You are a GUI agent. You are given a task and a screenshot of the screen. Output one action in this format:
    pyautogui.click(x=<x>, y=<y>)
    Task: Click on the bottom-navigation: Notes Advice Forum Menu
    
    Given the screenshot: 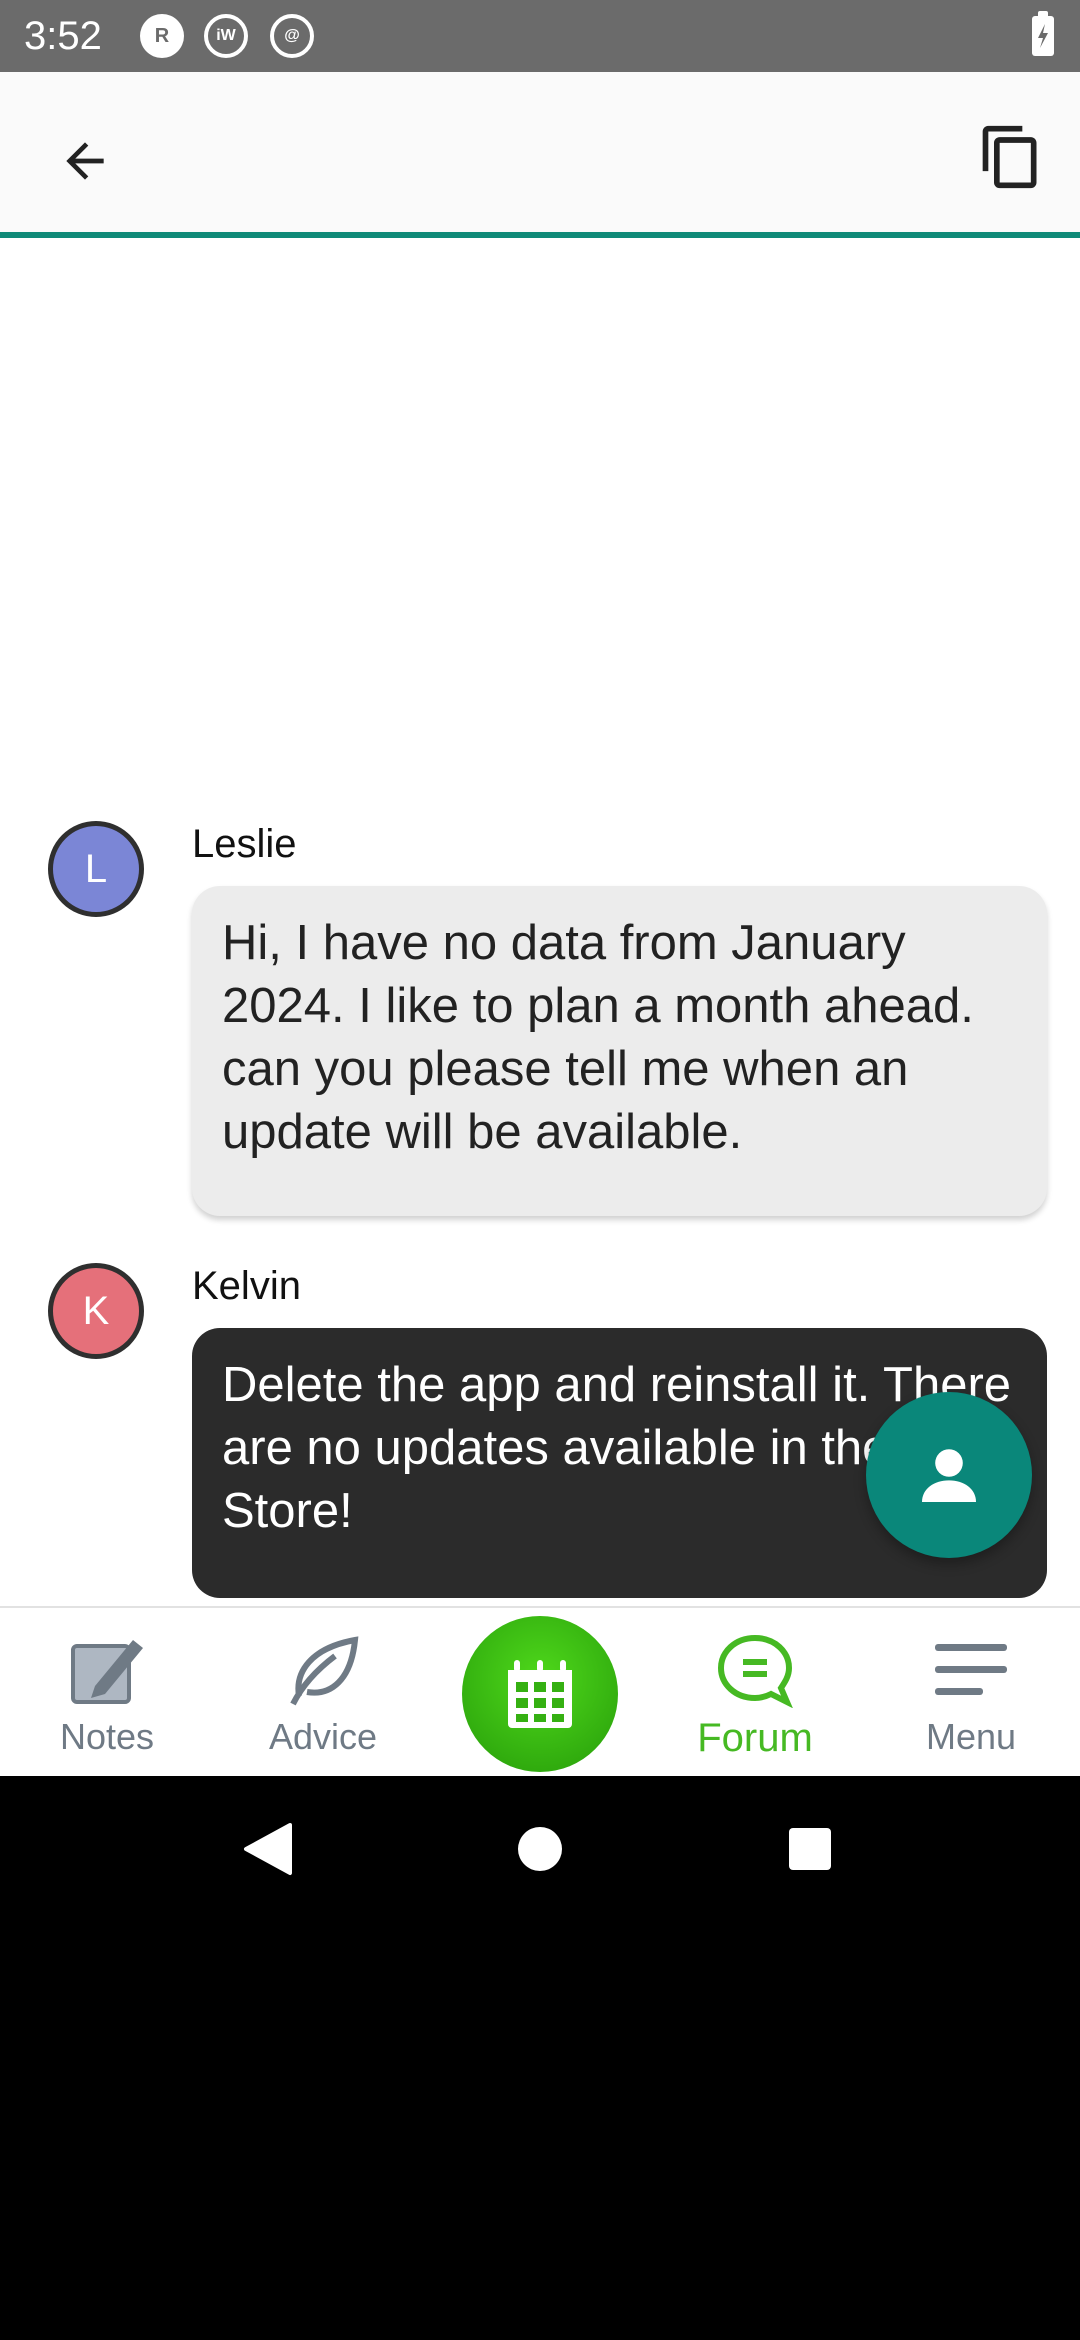 What is the action you would take?
    pyautogui.click(x=540, y=1691)
    